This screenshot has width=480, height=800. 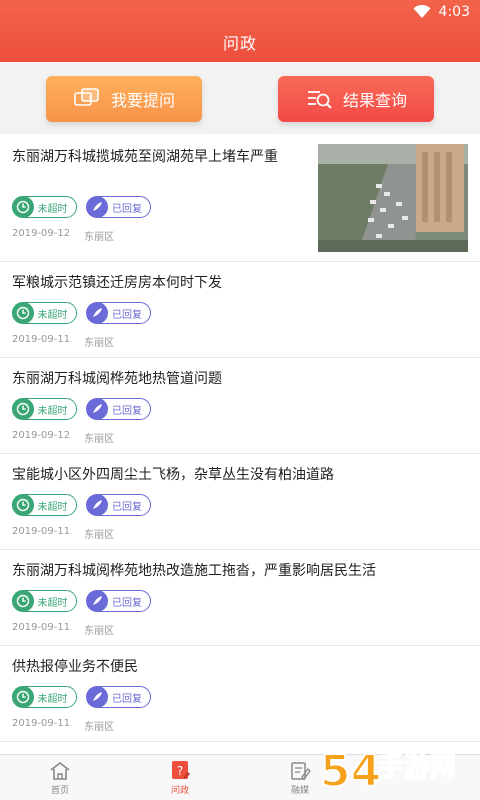 What do you see at coordinates (301, 771) in the screenshot?
I see `edit-icon` at bounding box center [301, 771].